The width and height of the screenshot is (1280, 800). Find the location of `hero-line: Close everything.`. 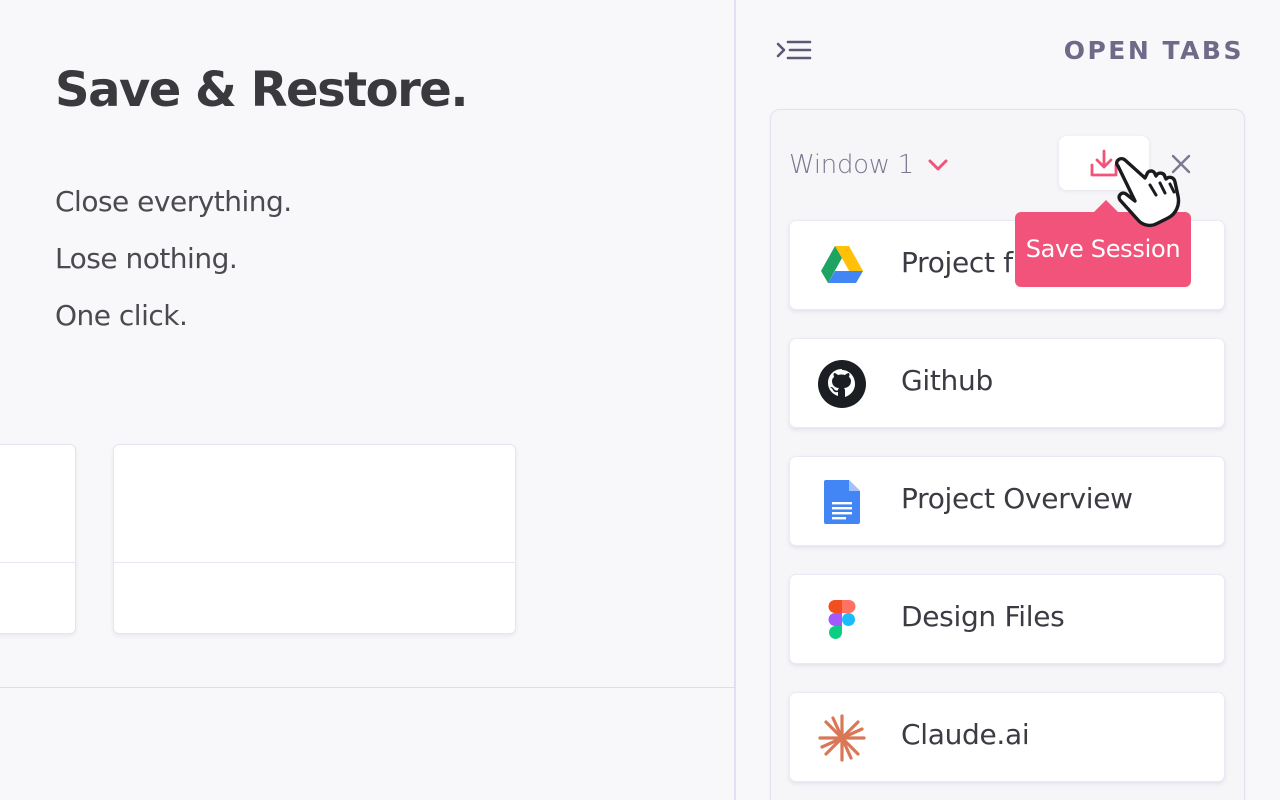

hero-line: Close everything. is located at coordinates (173, 201).